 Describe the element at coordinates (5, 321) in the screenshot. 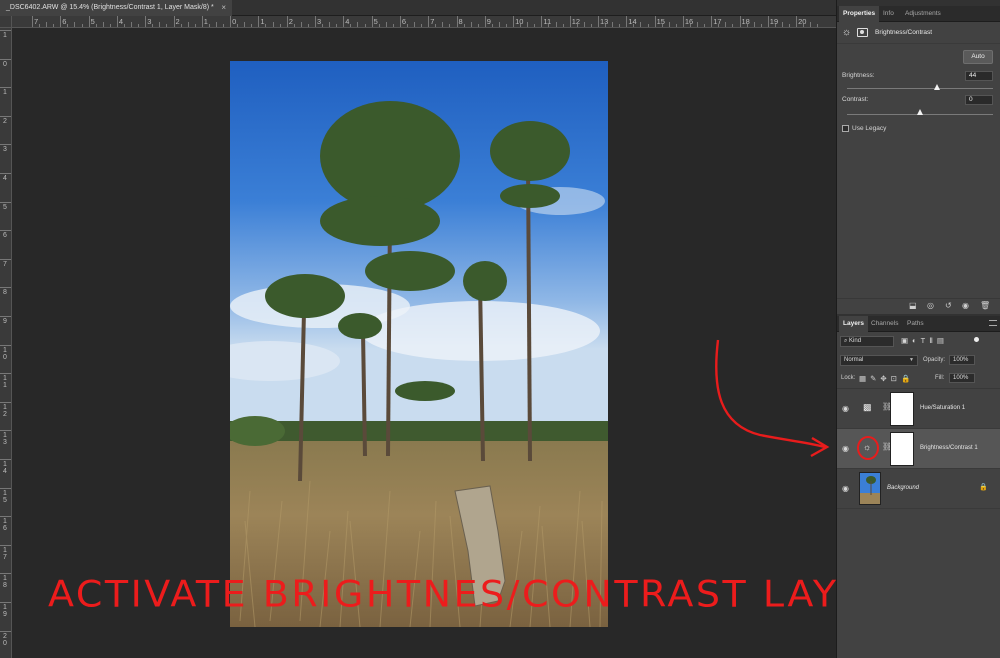

I see `ruler-label: 9` at that location.